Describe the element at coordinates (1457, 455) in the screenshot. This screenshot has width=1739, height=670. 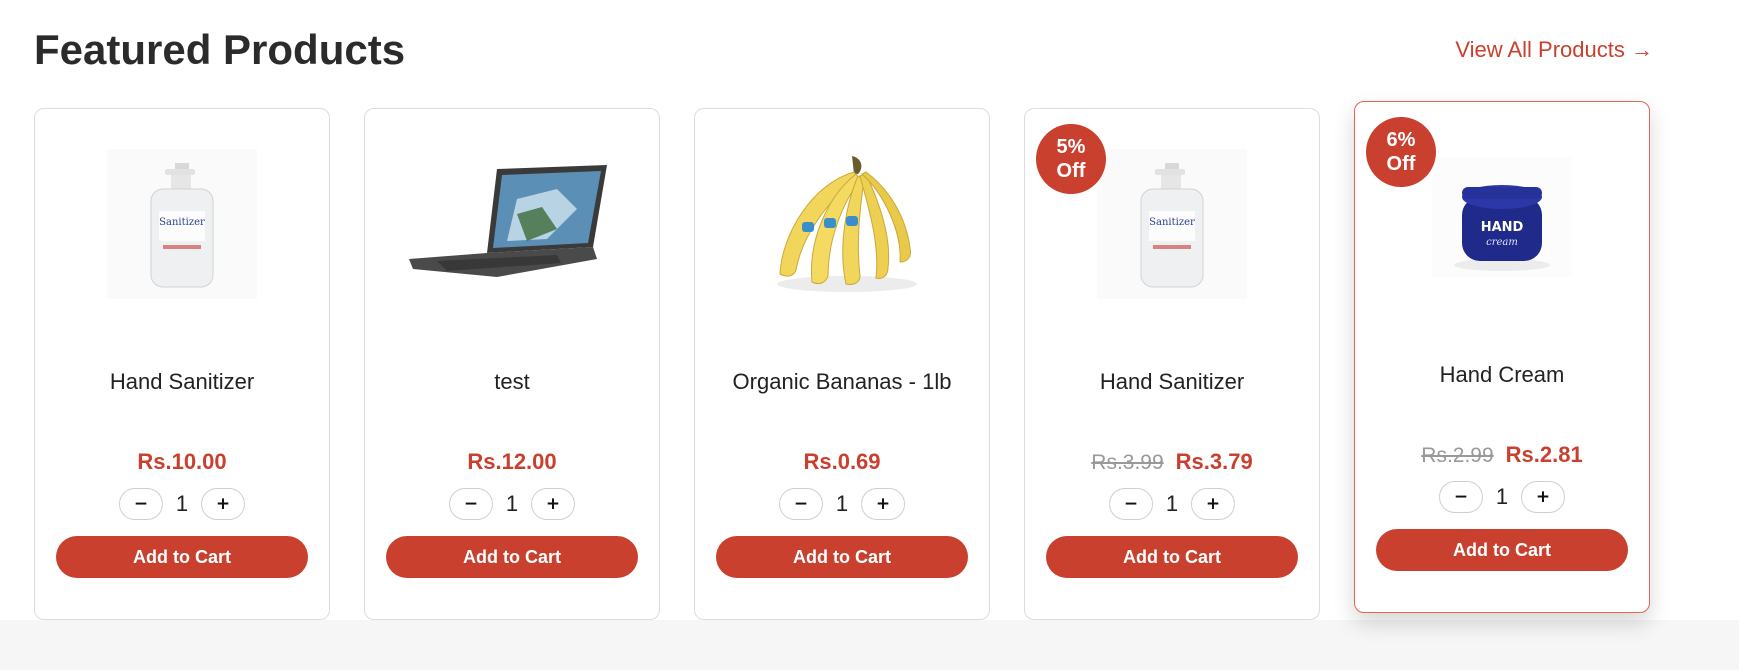
I see `original-price: Rs.2.99` at that location.